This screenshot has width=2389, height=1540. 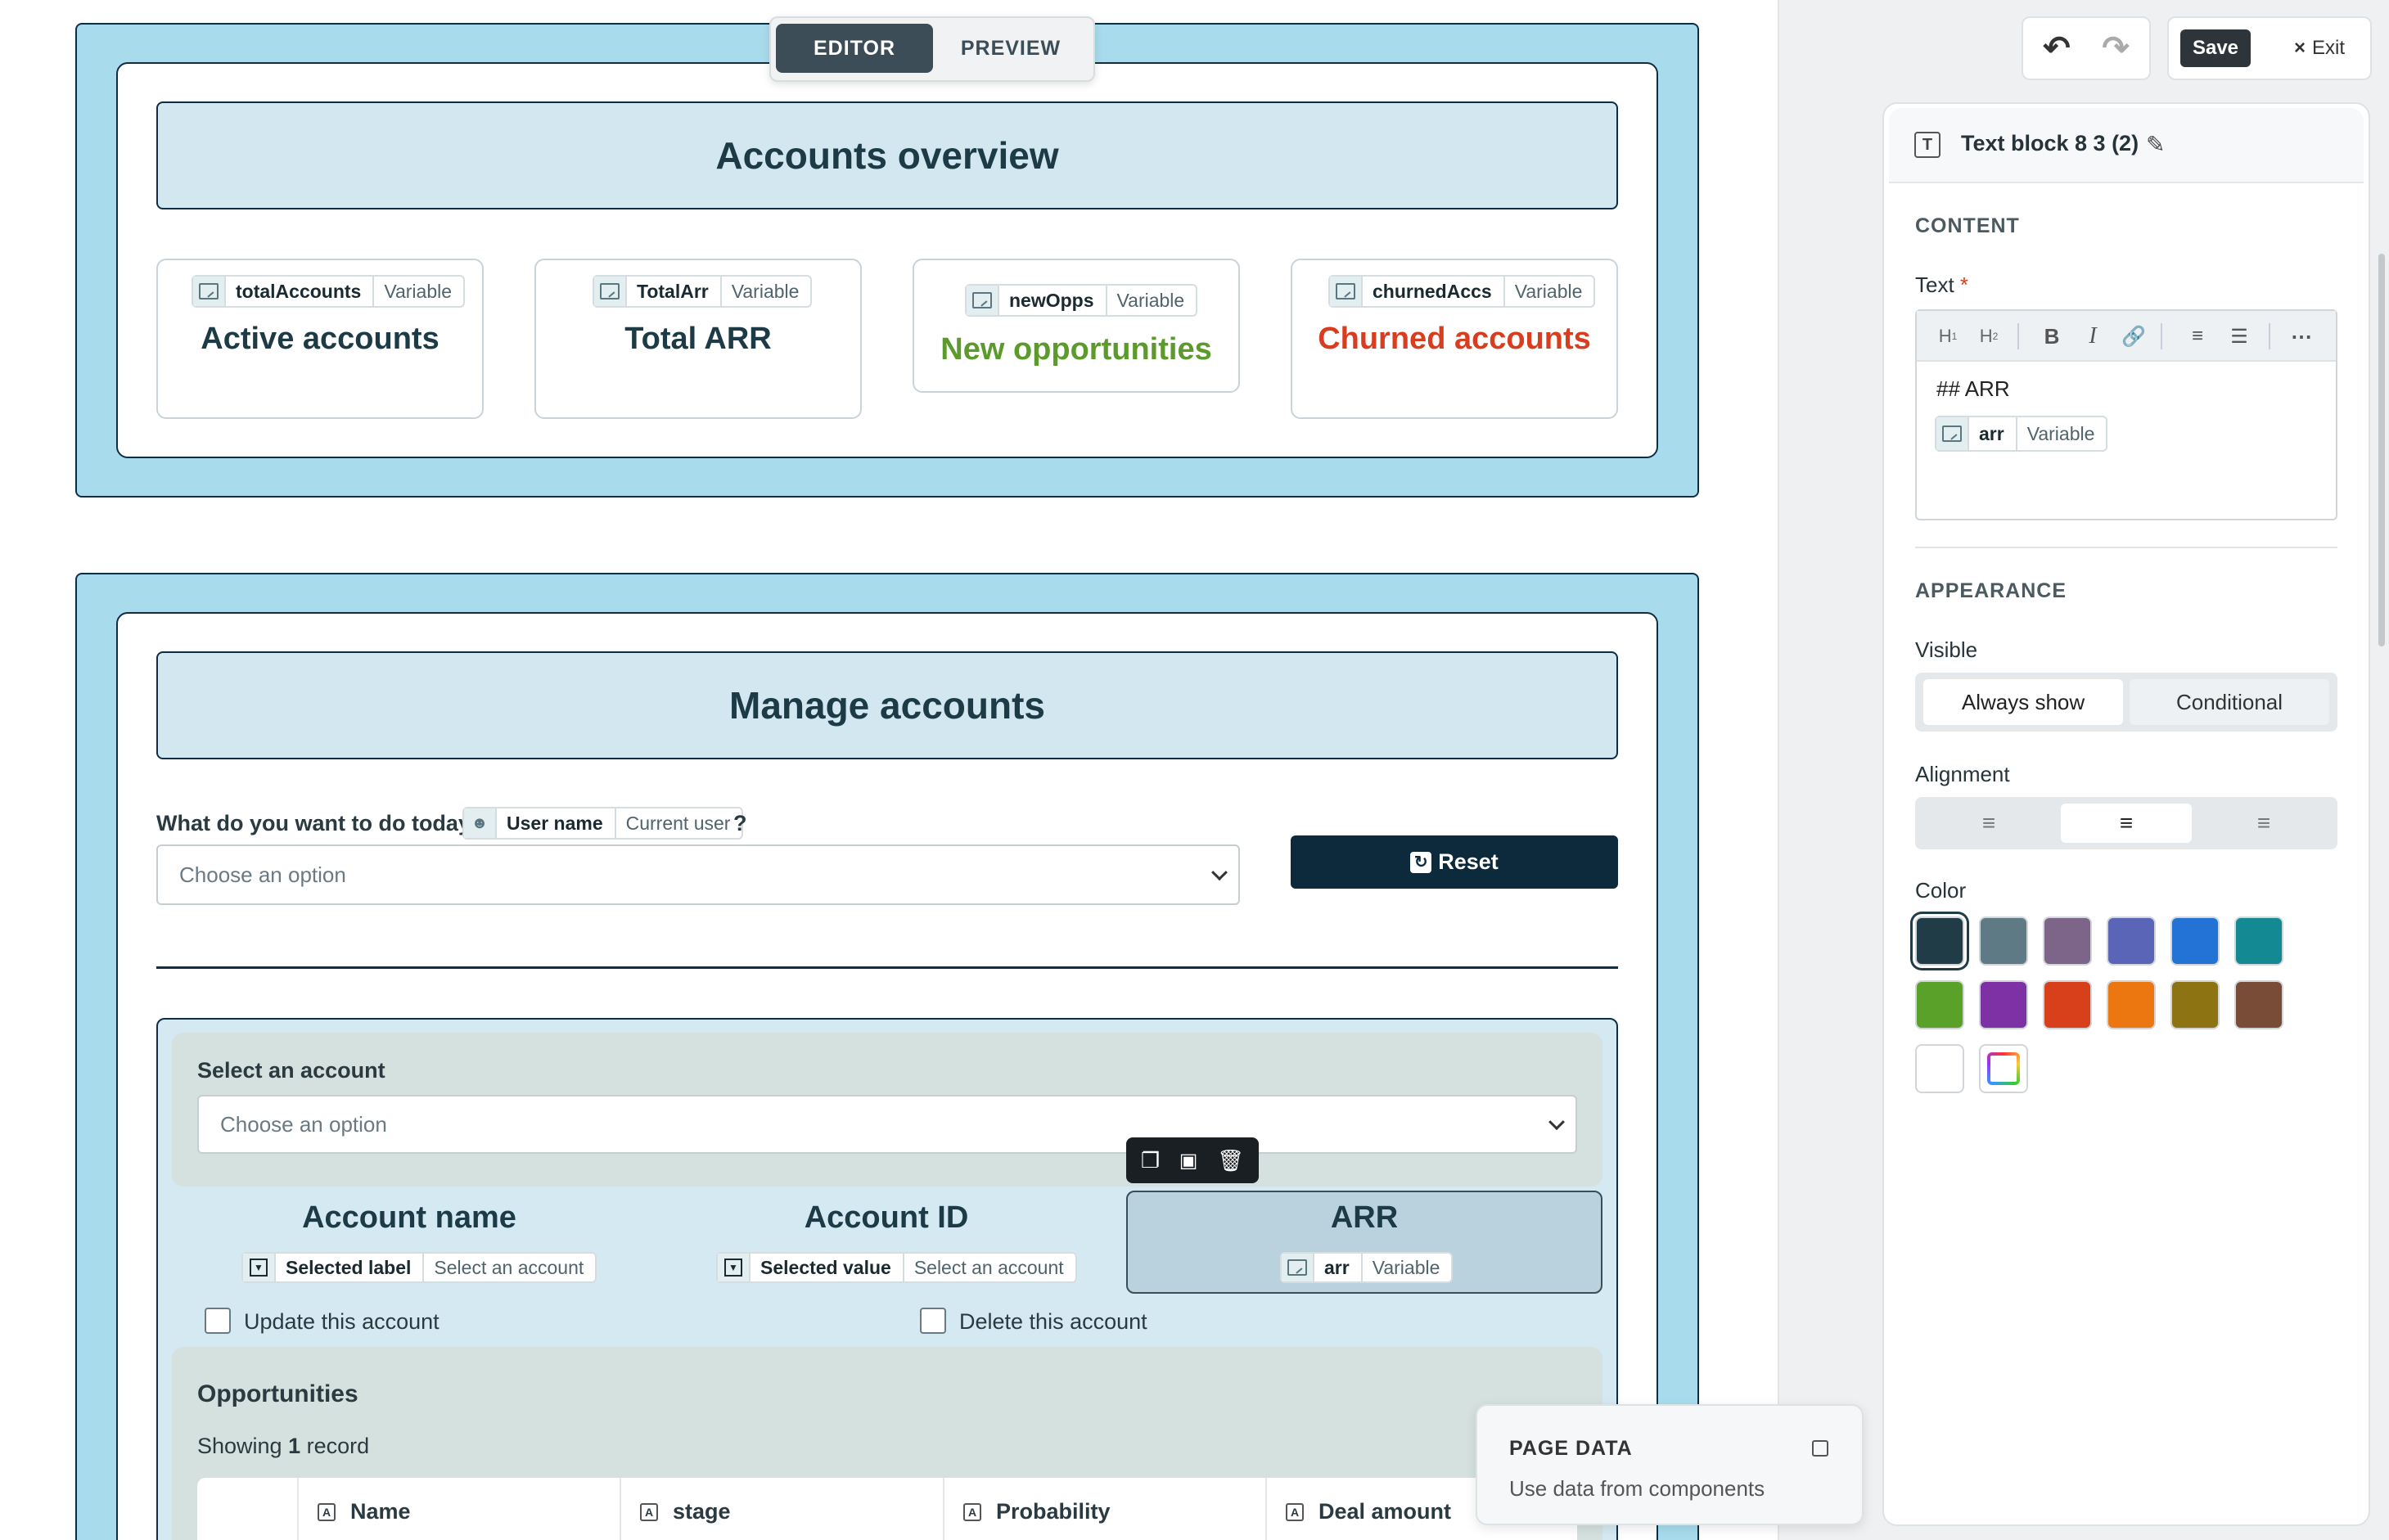 I want to click on page-data-title: PAGE DATA, so click(x=1571, y=1448).